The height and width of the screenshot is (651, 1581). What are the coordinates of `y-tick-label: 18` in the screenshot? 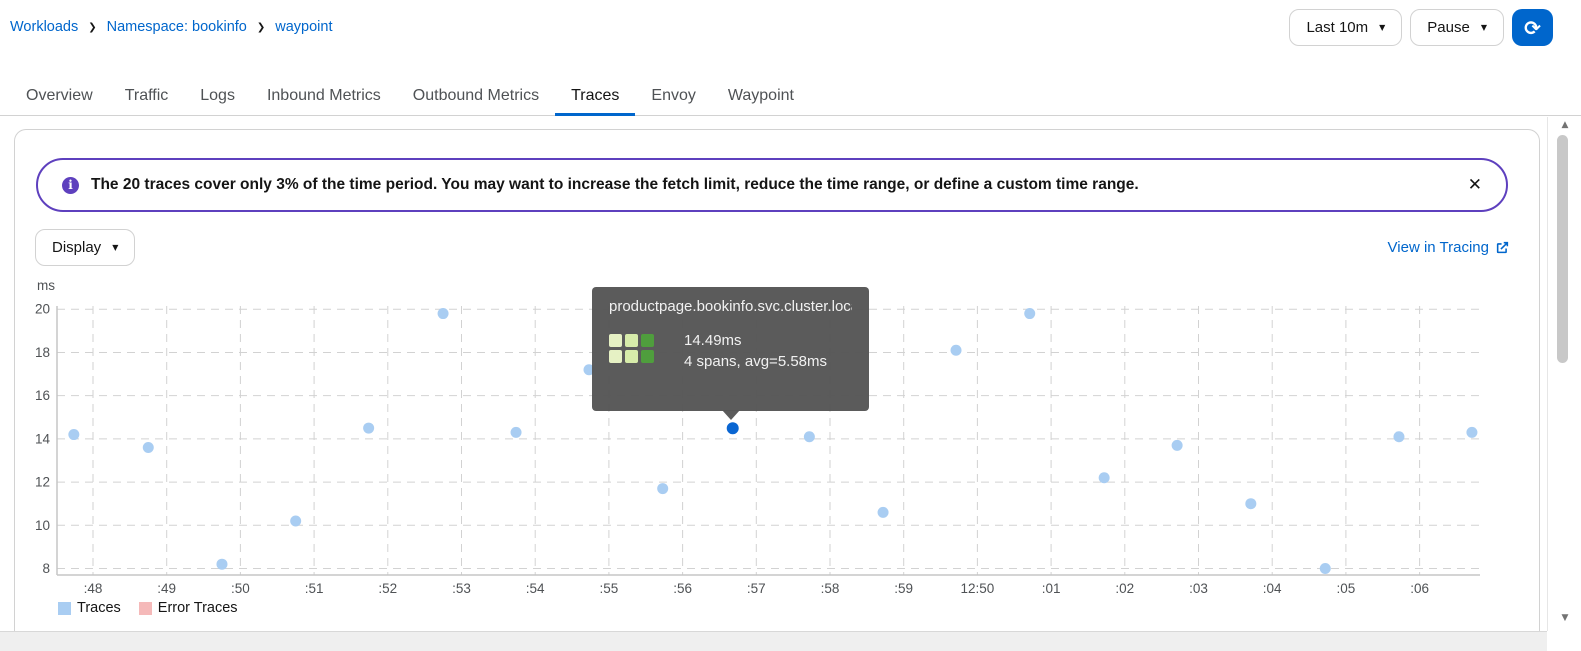 It's located at (42, 352).